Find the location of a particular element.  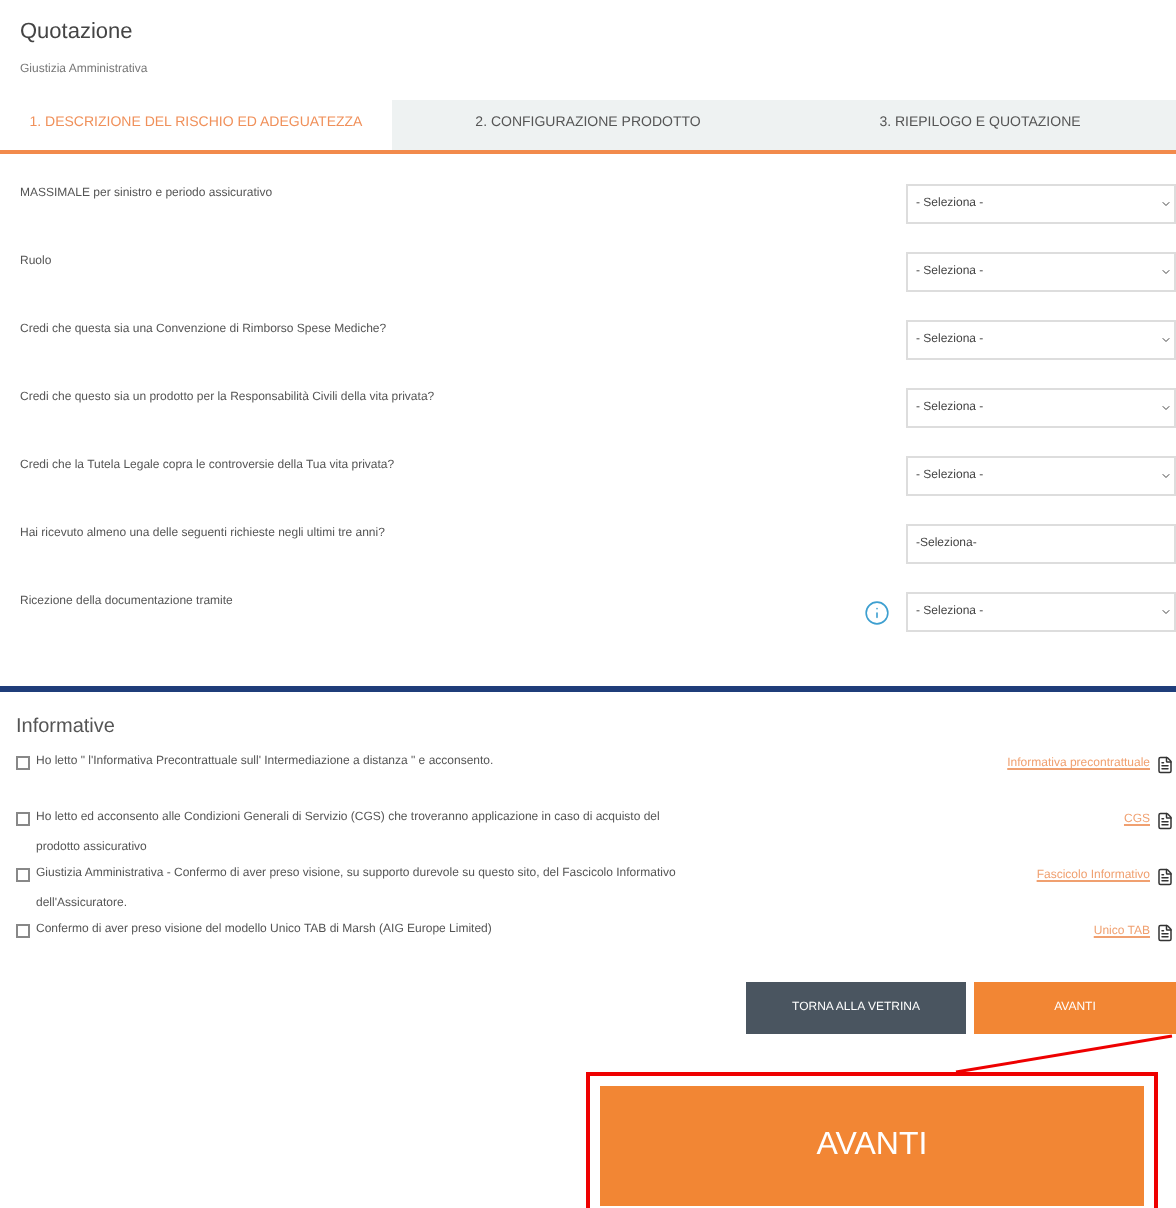

page-title: Quotazione is located at coordinates (77, 33).